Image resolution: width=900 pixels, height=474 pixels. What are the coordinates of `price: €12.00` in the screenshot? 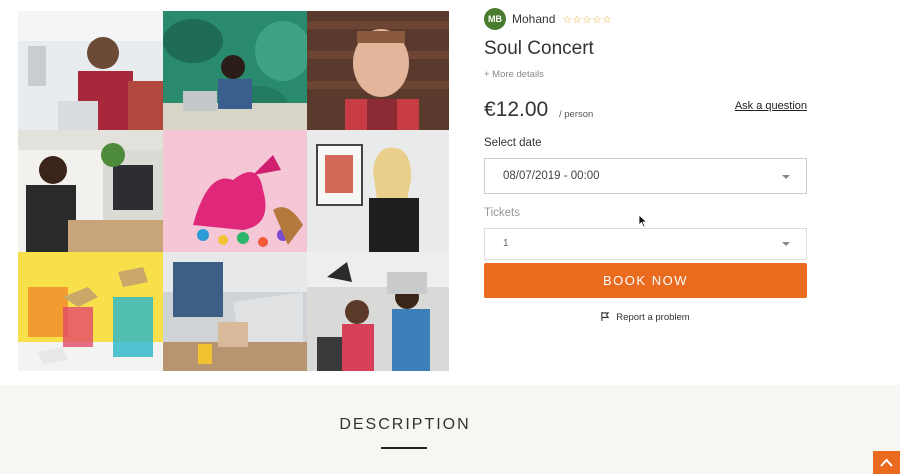 It's located at (516, 109).